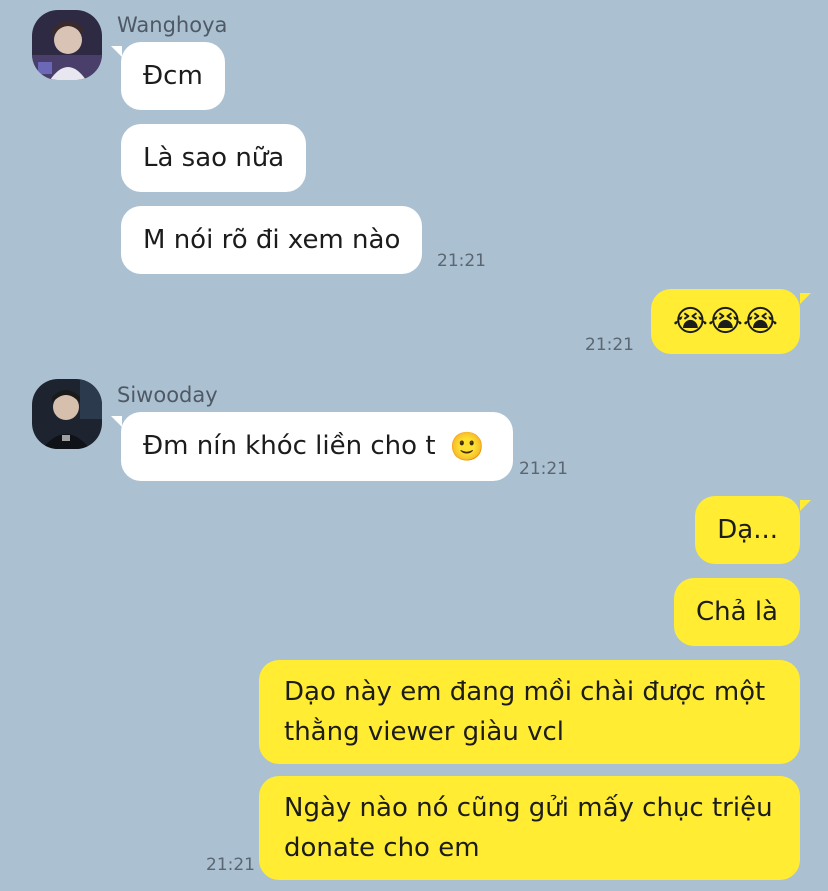  I want to click on sender-name: Wanghoya, so click(172, 25).